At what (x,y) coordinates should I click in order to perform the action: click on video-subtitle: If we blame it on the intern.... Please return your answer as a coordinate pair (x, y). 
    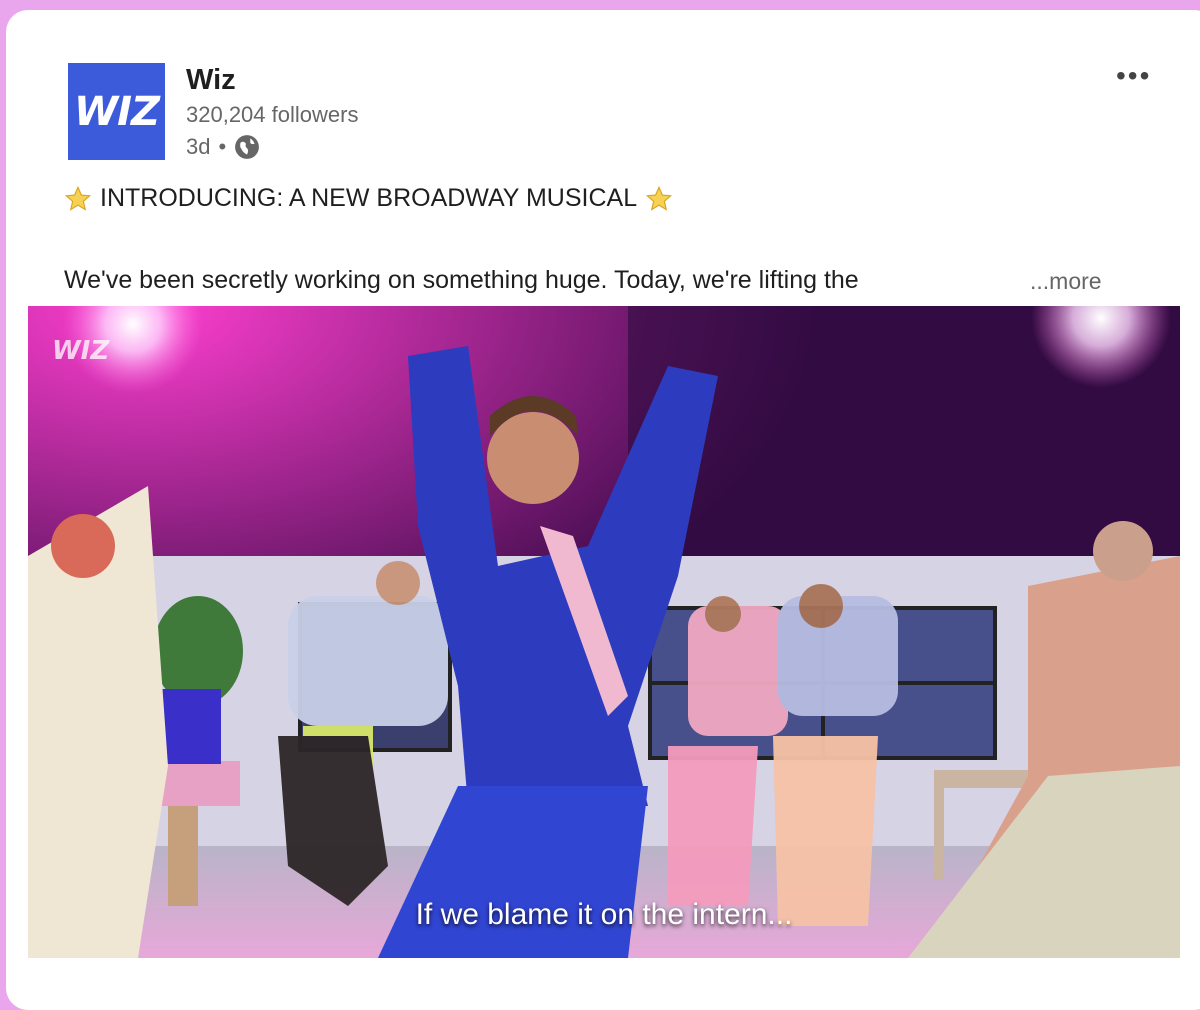
    Looking at the image, I should click on (604, 914).